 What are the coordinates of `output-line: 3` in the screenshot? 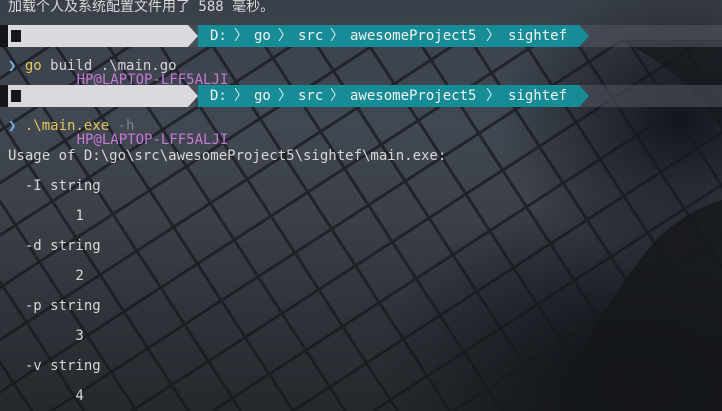 It's located at (46, 336).